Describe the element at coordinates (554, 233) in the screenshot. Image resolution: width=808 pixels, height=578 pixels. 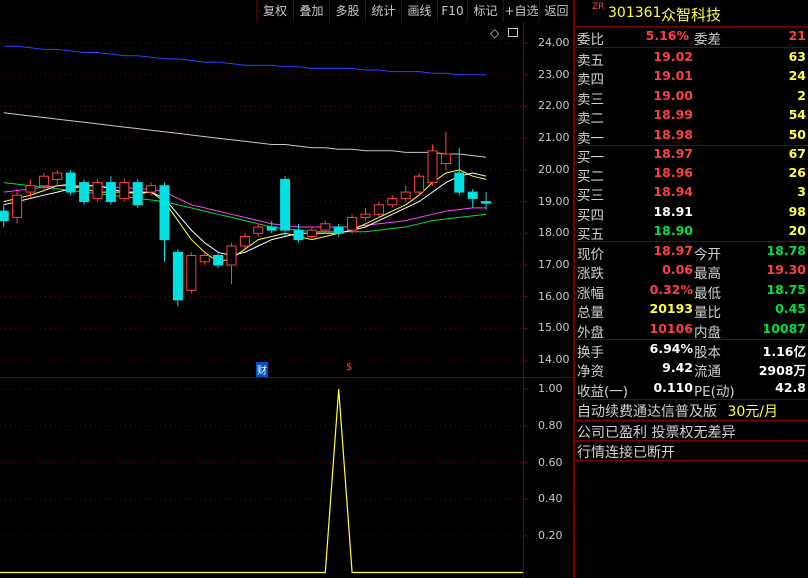
I see `price-tick-label: 18.00` at that location.